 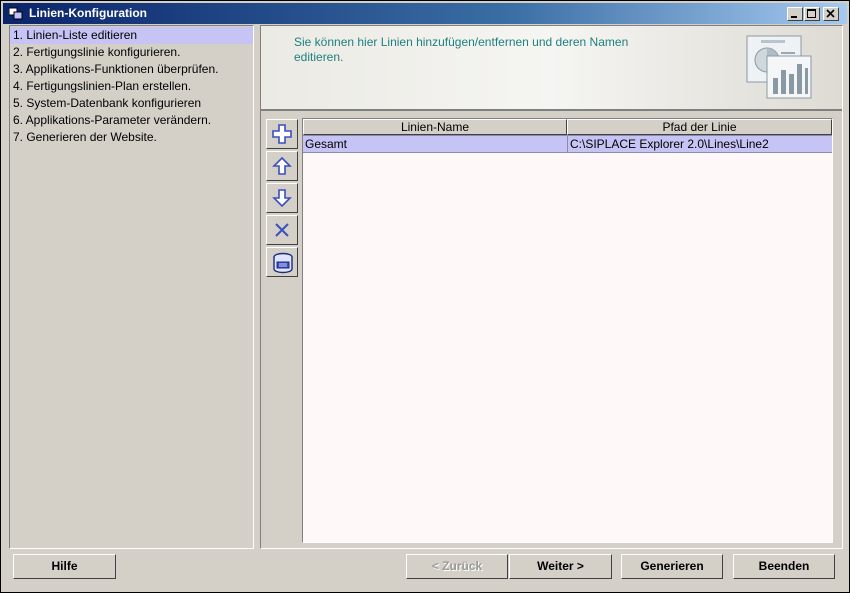 I want to click on add-icon, so click(x=282, y=134).